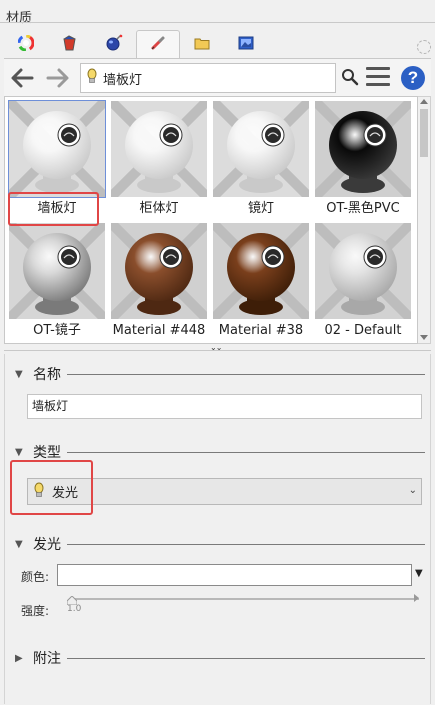  Describe the element at coordinates (159, 330) in the screenshot. I see `material-label: Material #448` at that location.